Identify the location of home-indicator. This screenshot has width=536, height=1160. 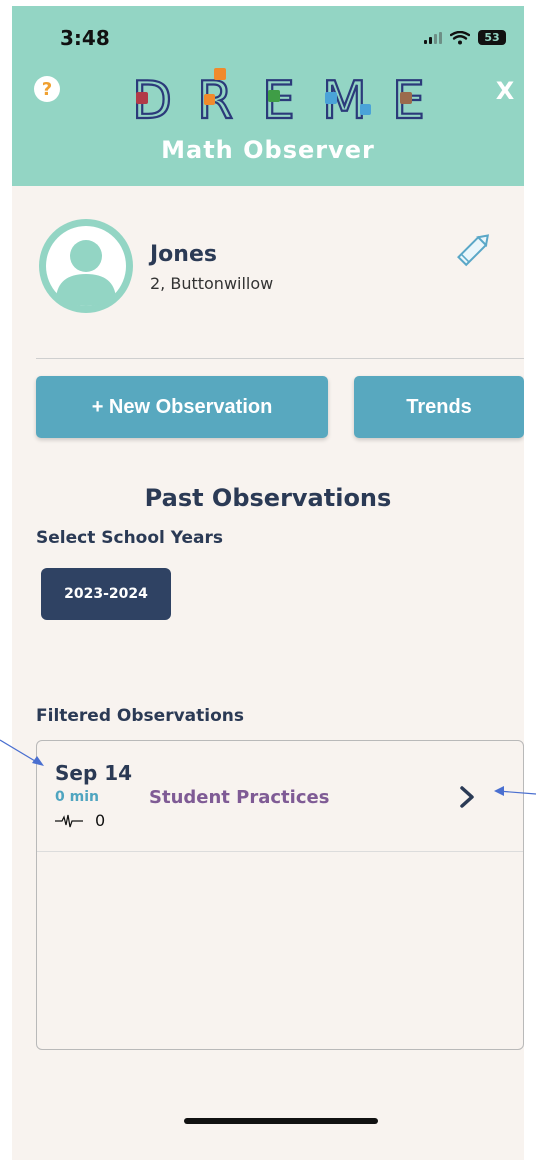
(281, 1121).